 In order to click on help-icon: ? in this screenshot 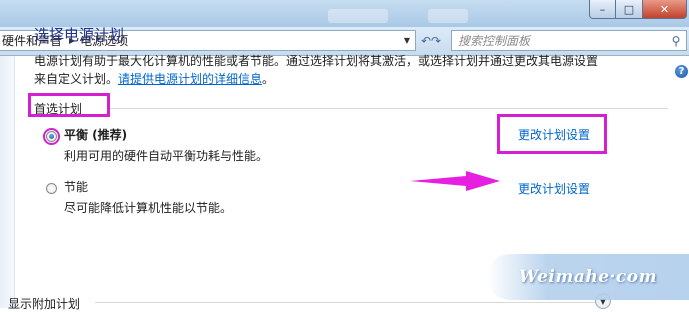, I will do `click(681, 71)`.